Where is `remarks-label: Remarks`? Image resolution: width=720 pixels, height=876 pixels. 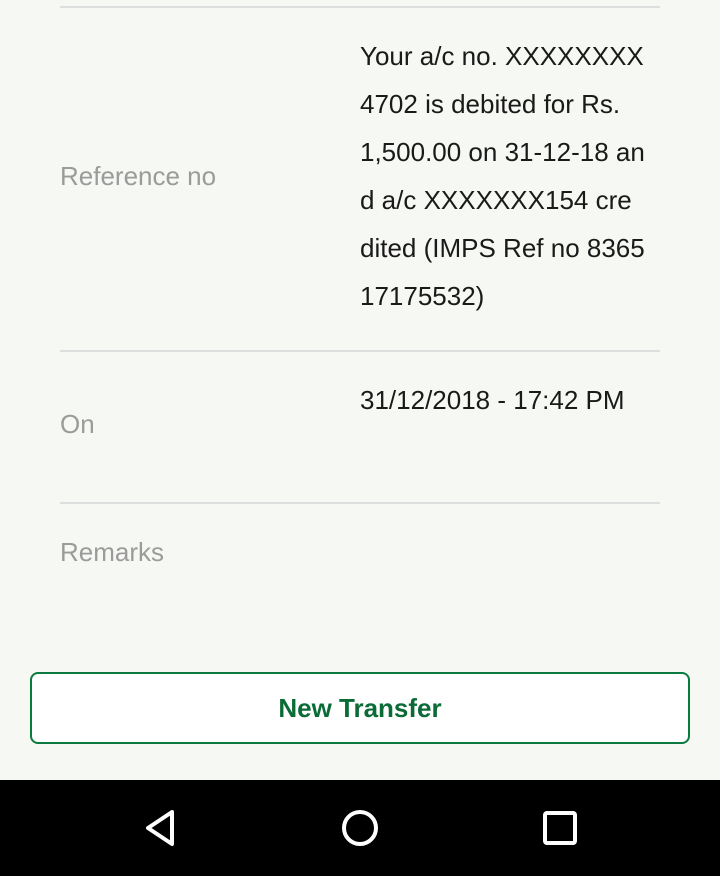 remarks-label: Remarks is located at coordinates (112, 552).